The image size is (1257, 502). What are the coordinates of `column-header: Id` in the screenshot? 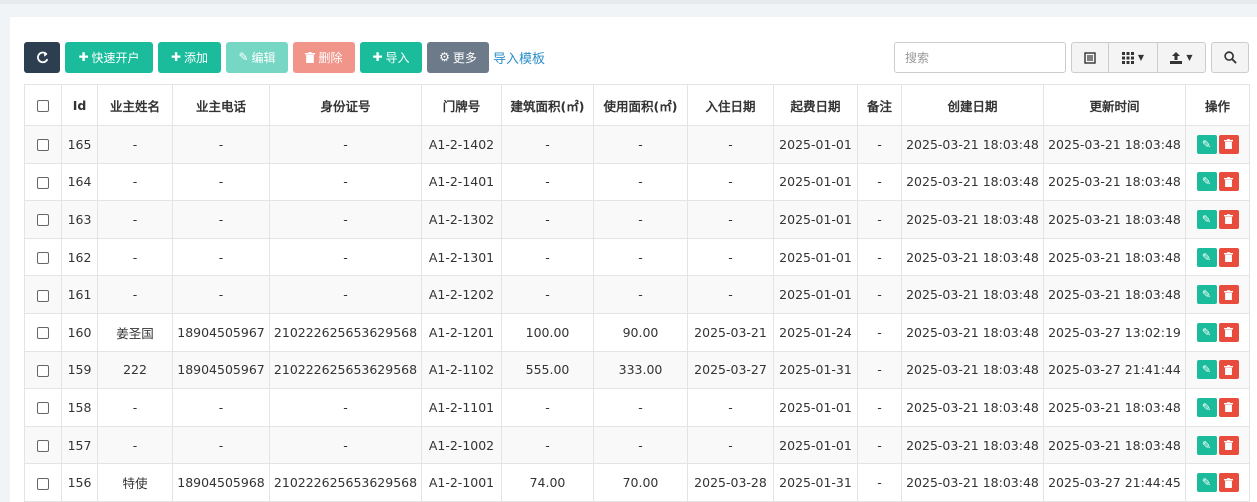 It's located at (79, 105).